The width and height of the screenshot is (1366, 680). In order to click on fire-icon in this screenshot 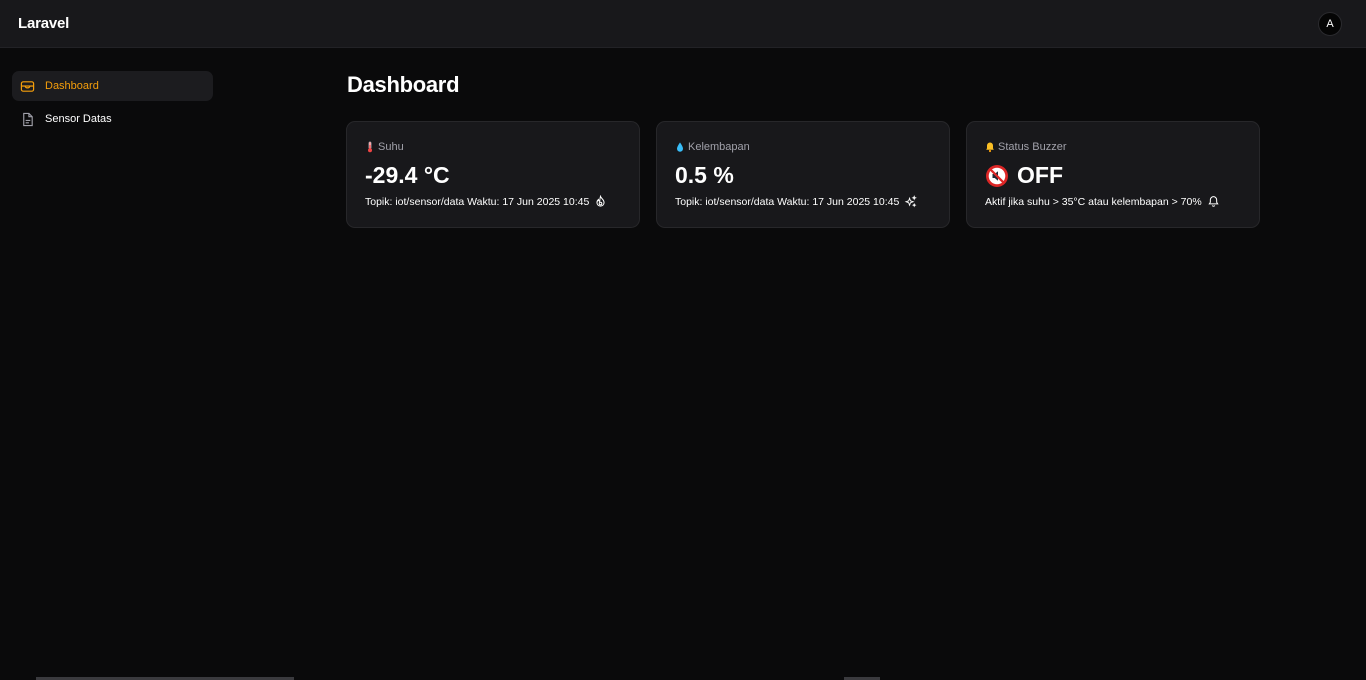, I will do `click(600, 201)`.